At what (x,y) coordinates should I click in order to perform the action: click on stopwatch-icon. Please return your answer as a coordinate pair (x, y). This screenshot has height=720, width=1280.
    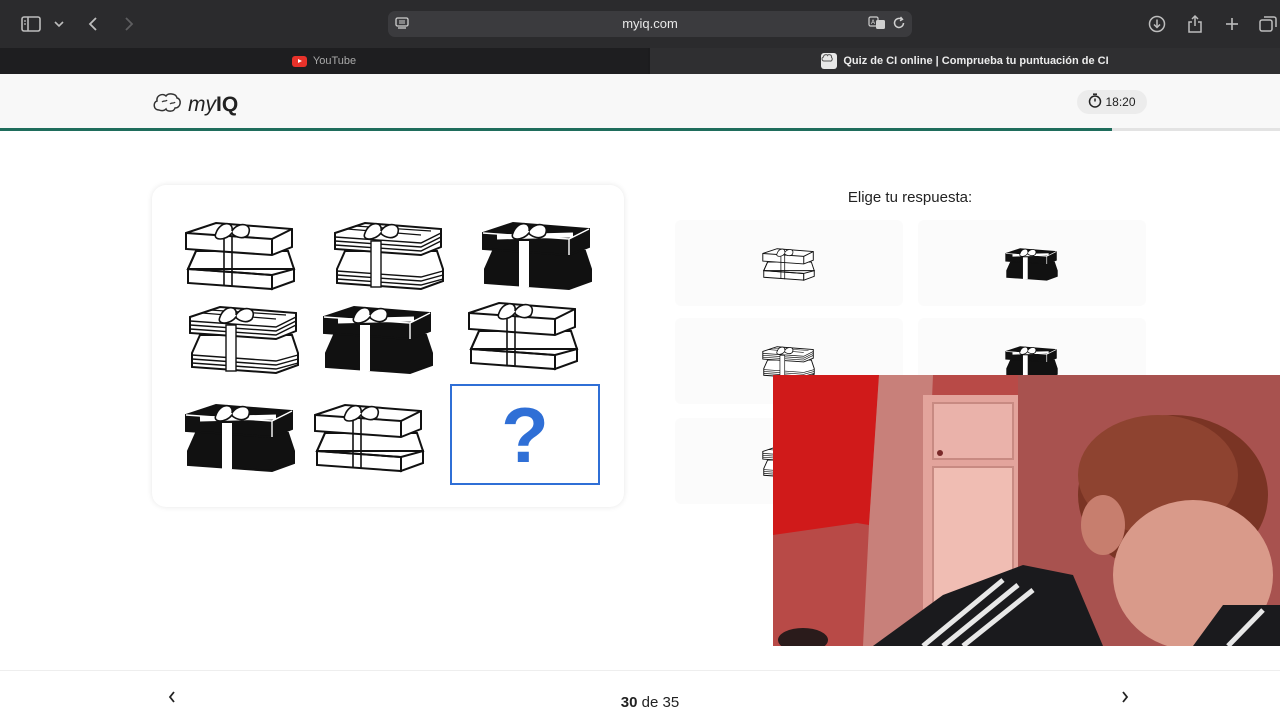
    Looking at the image, I should click on (1096, 102).